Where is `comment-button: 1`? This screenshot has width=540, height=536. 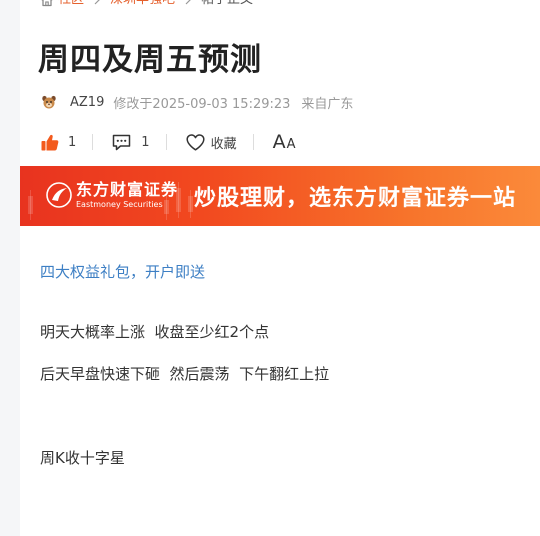
comment-button: 1 is located at coordinates (131, 142).